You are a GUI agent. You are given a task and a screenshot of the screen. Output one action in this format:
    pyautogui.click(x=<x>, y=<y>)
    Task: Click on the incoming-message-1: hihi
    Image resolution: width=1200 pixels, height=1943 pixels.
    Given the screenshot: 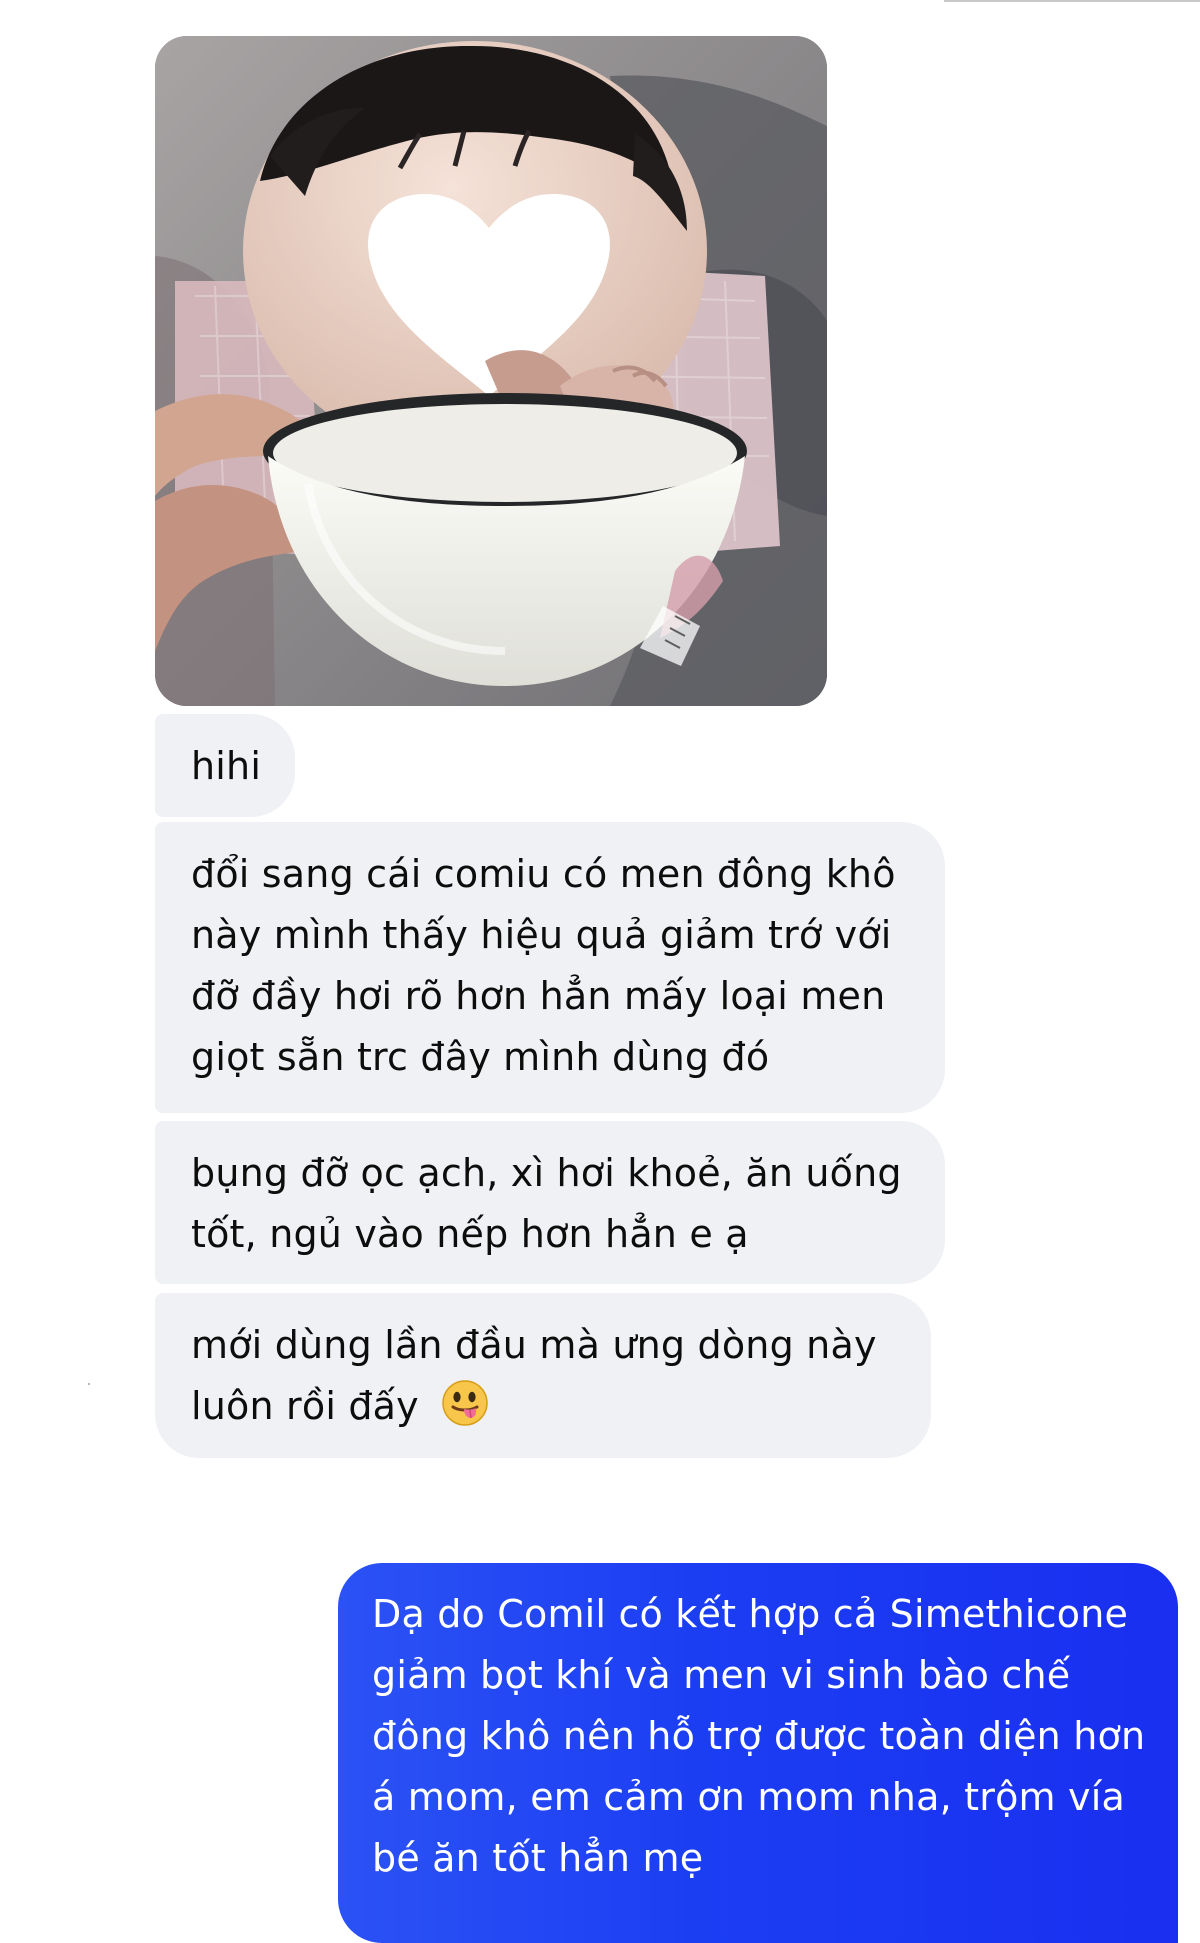 What is the action you would take?
    pyautogui.click(x=225, y=765)
    